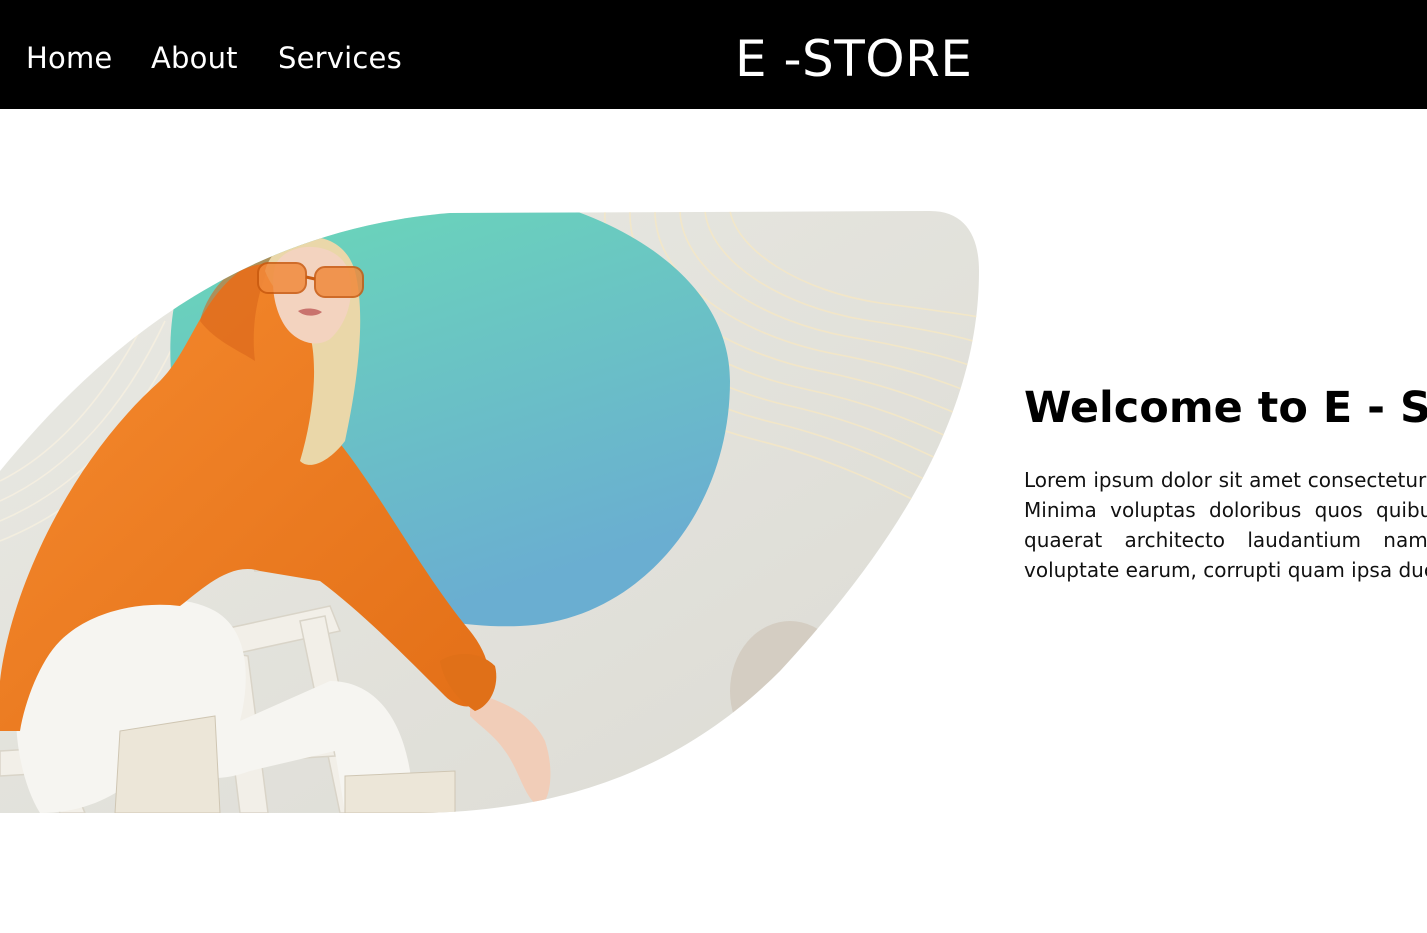 The width and height of the screenshot is (1427, 933). I want to click on nav-link-about: About, so click(194, 58).